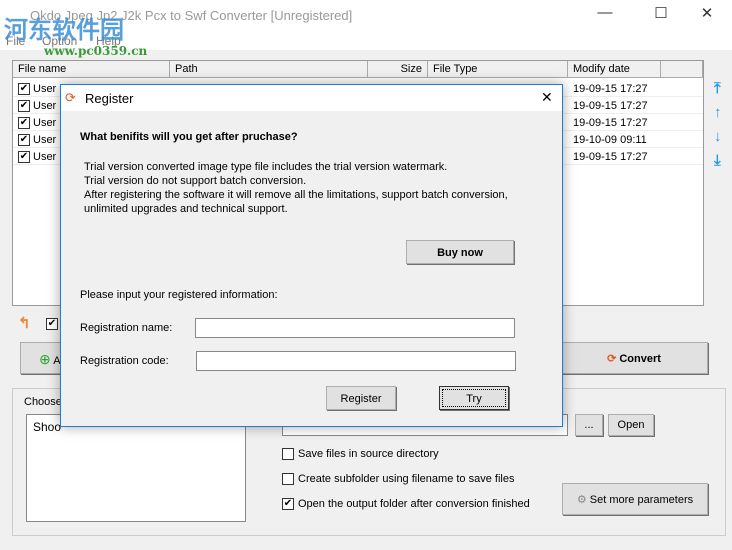  Describe the element at coordinates (288, 454) in the screenshot. I see `save-source-checkbox` at that location.